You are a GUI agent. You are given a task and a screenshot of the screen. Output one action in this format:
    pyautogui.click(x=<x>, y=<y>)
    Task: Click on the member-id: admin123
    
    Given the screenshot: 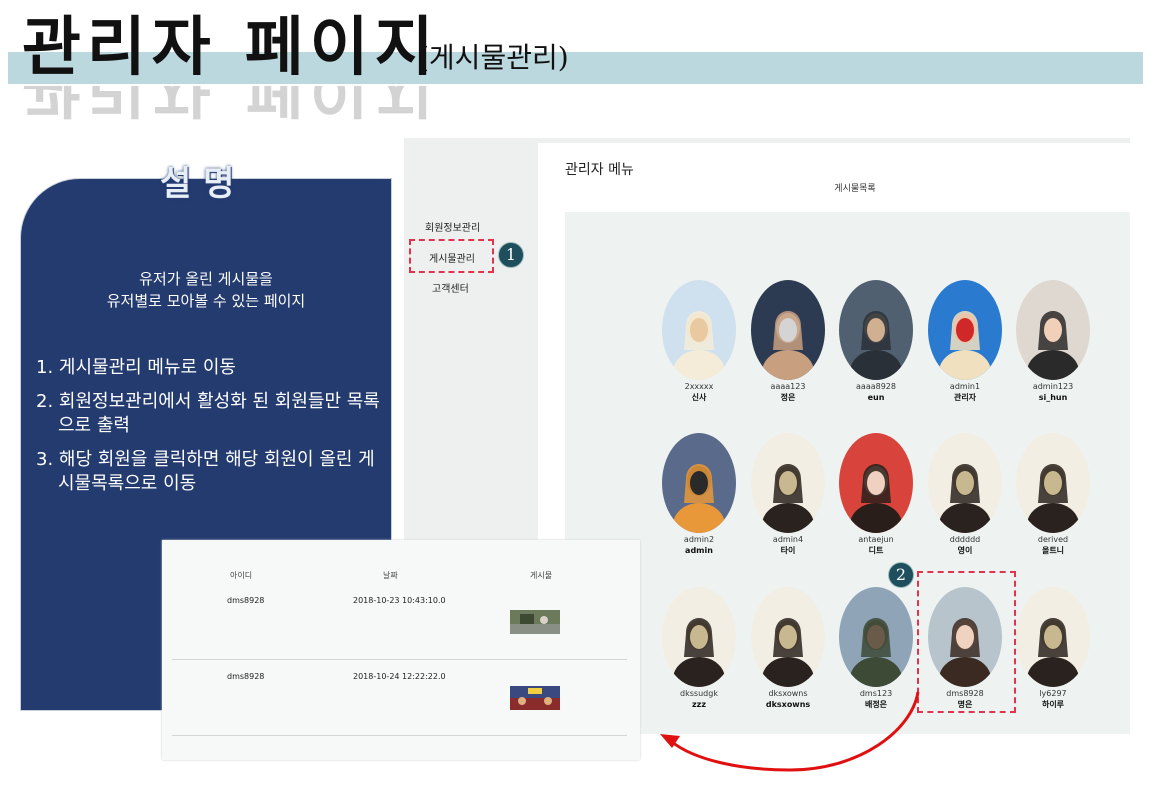 What is the action you would take?
    pyautogui.click(x=1053, y=386)
    